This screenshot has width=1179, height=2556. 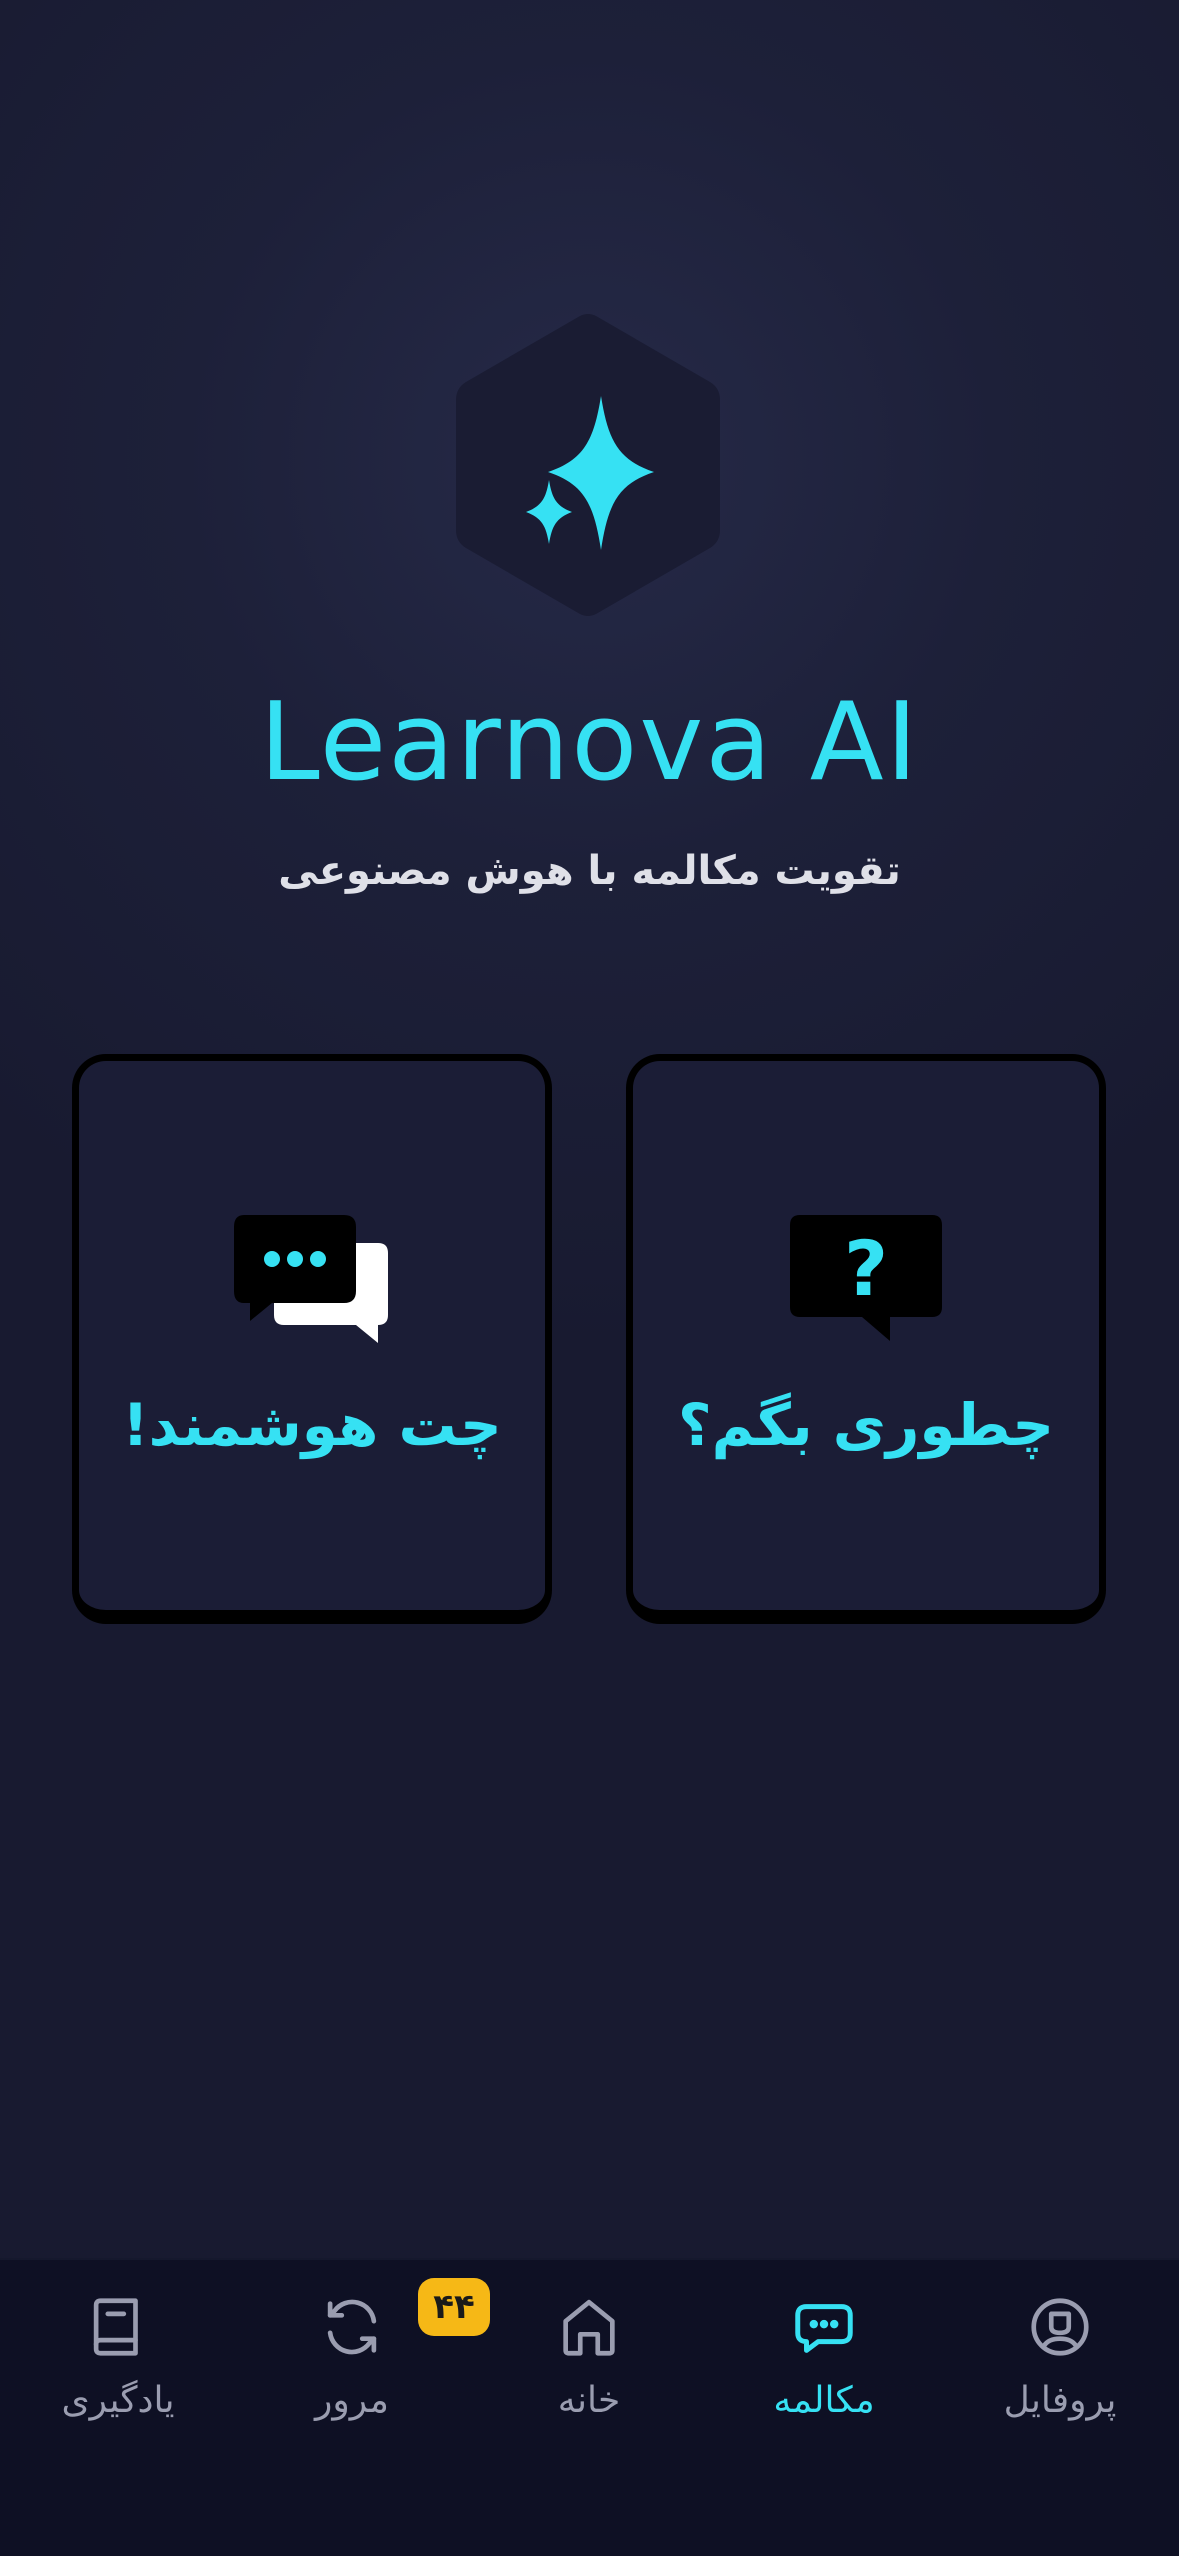 What do you see at coordinates (352, 2327) in the screenshot?
I see `refresh-icon` at bounding box center [352, 2327].